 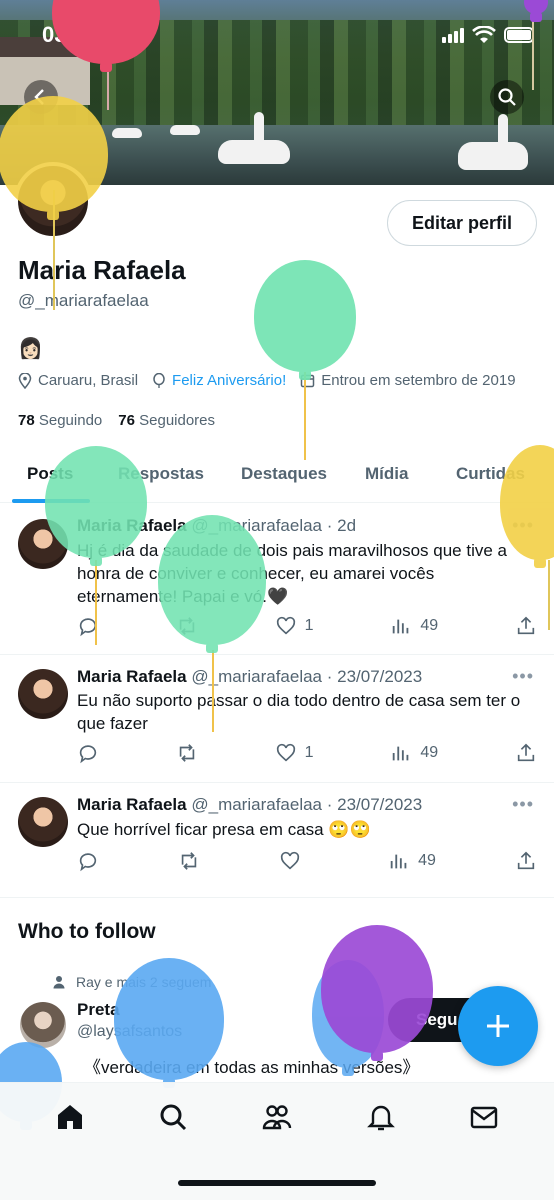 What do you see at coordinates (484, 1117) in the screenshot?
I see `messages-icon` at bounding box center [484, 1117].